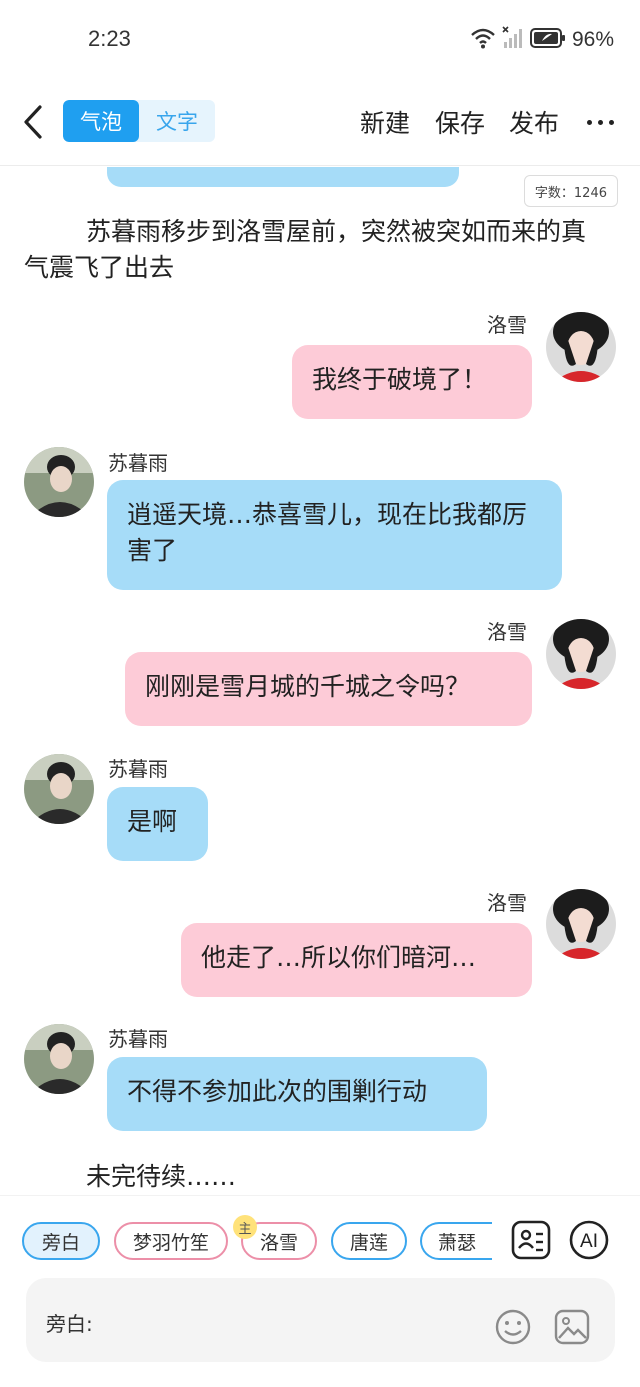 Image resolution: width=640 pixels, height=1387 pixels. Describe the element at coordinates (328, 689) in the screenshot. I see `message-bubble: 刚刚是雪月城的千城之令吗？` at that location.